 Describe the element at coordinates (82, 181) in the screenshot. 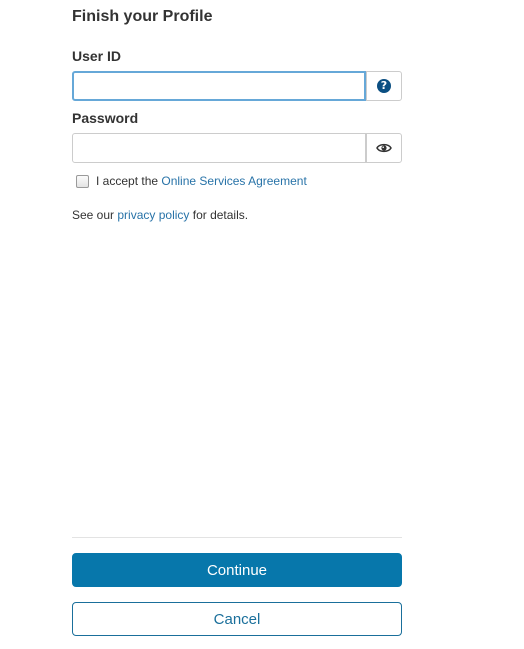

I see `agreement-checkbox` at that location.